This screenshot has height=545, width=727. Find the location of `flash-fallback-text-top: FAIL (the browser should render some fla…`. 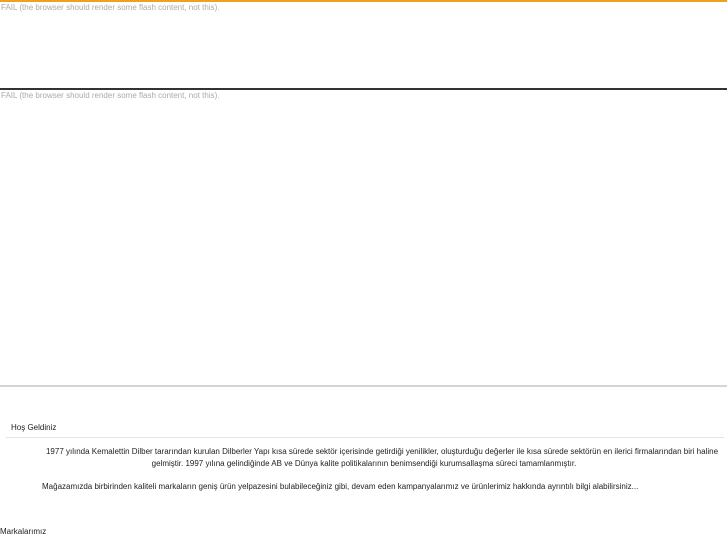

flash-fallback-text-top: FAIL (the browser should render some fla… is located at coordinates (110, 7).